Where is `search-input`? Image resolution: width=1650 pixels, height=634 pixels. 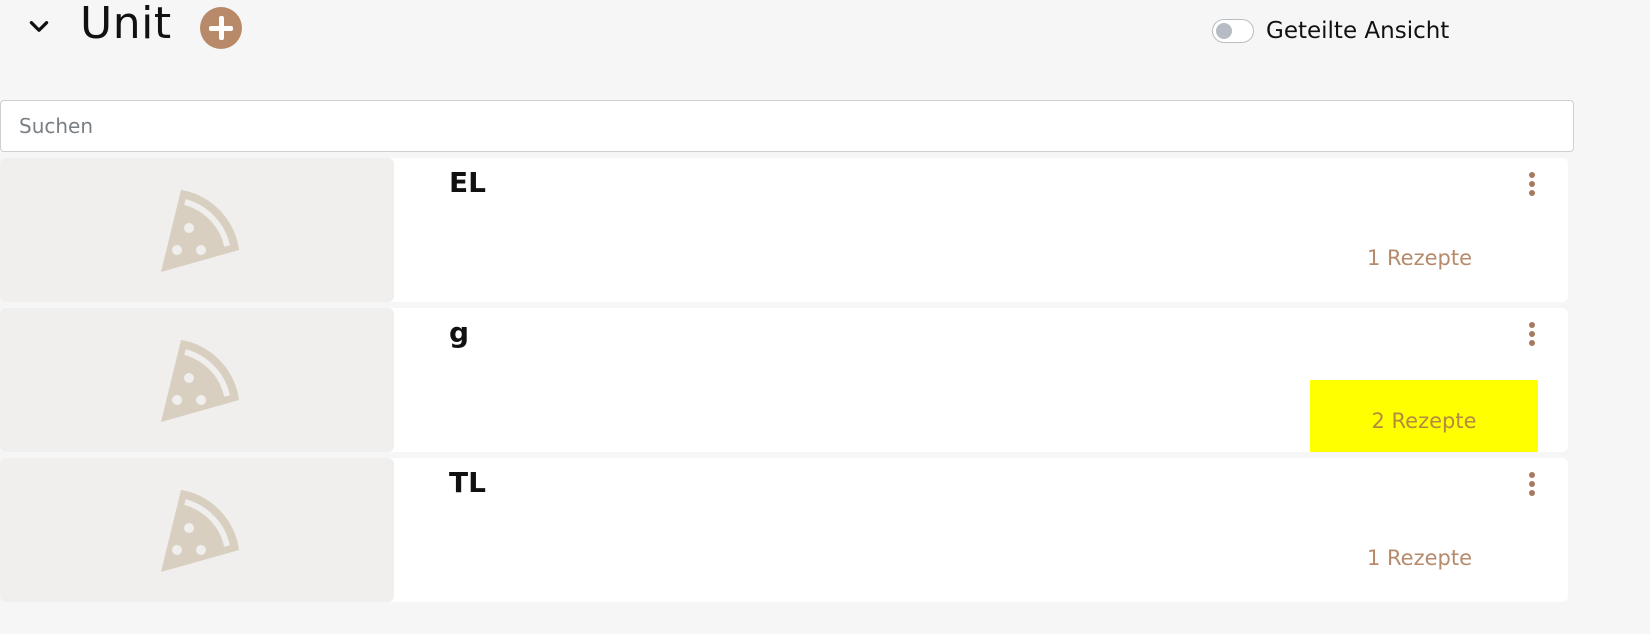 search-input is located at coordinates (787, 126).